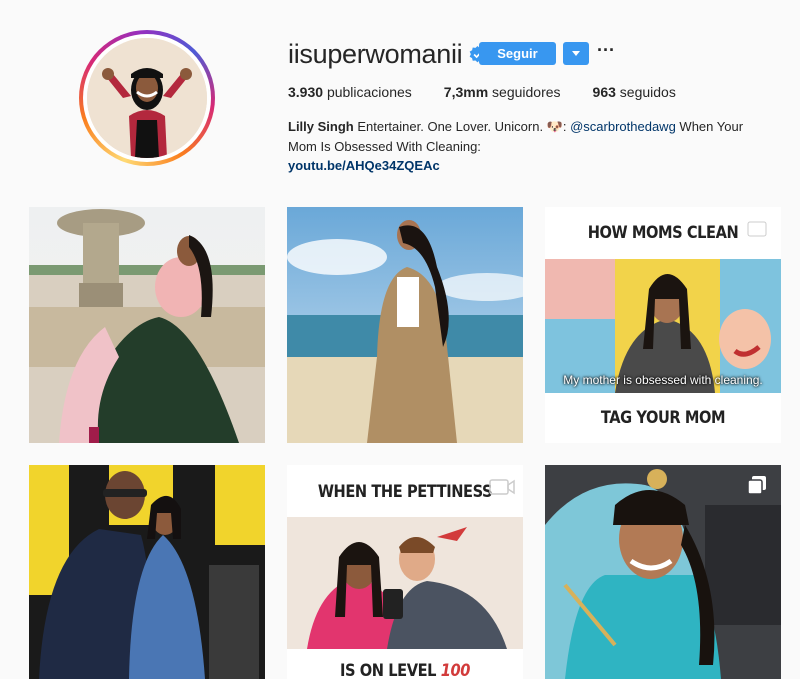 Image resolution: width=800 pixels, height=679 pixels. I want to click on followers-count: 7,3mm seguidores, so click(502, 92).